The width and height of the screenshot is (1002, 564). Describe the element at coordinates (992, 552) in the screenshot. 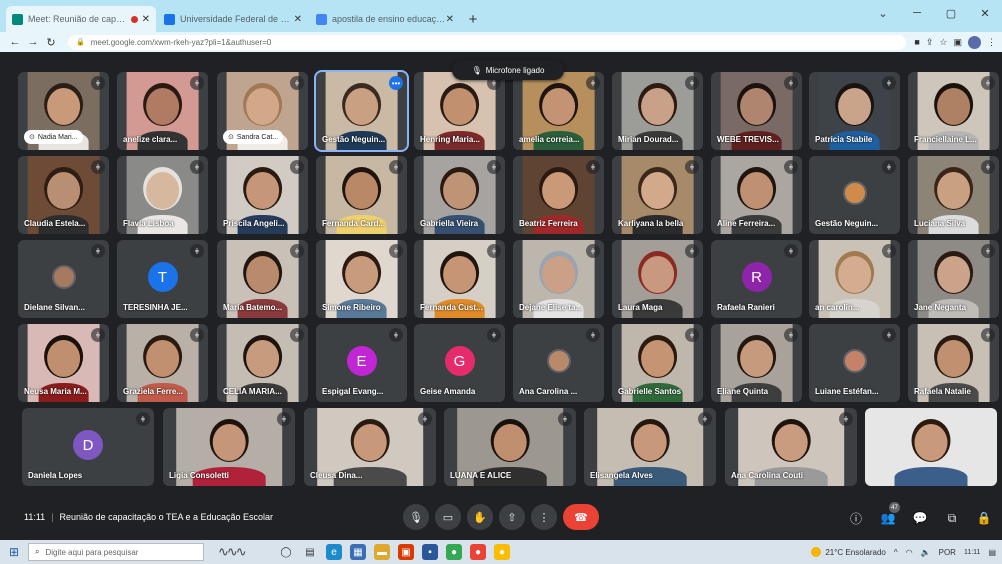

I see `notifications-icon: ▤` at that location.